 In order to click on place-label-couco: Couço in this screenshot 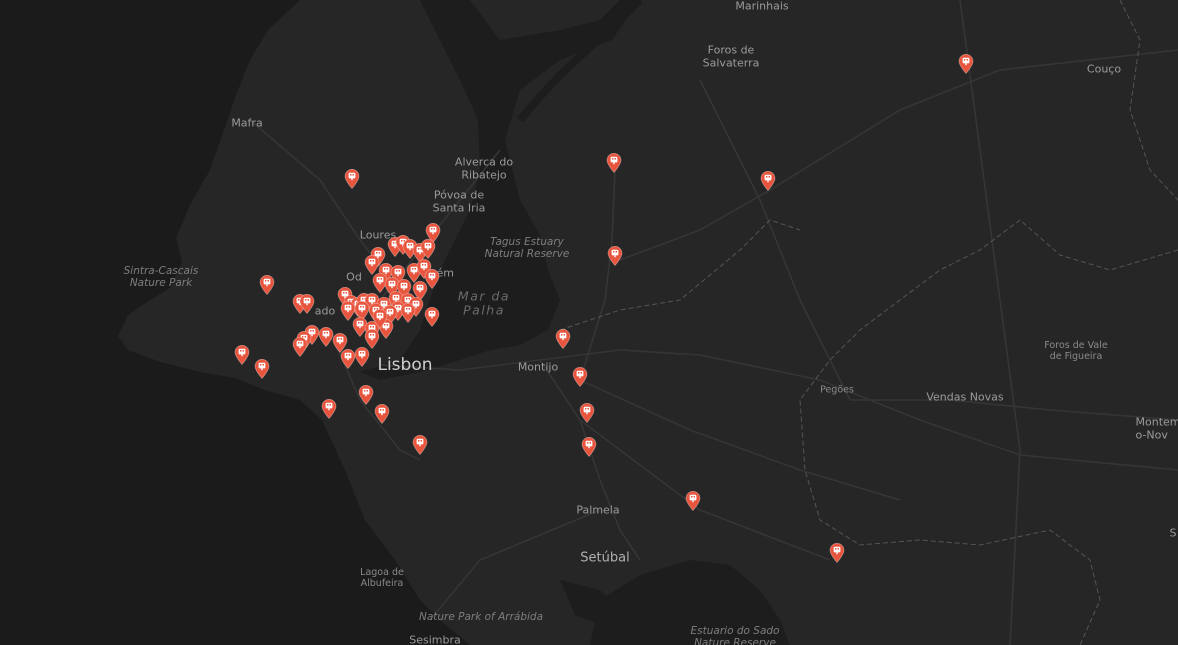, I will do `click(1104, 69)`.